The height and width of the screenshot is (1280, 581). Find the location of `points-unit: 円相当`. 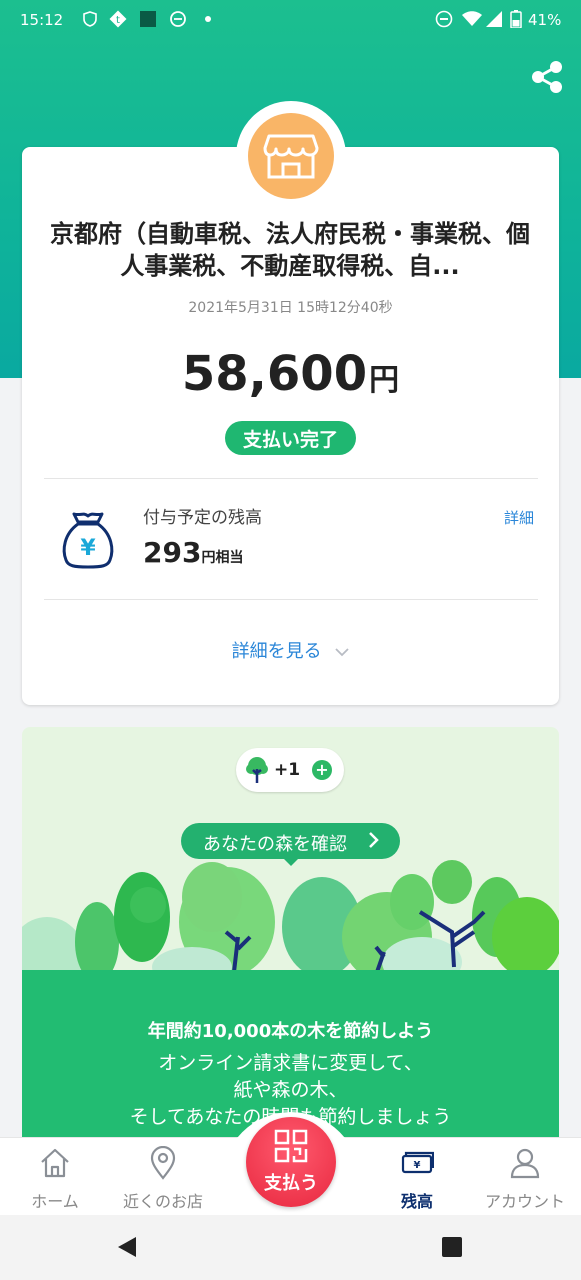

points-unit: 円相当 is located at coordinates (222, 558).